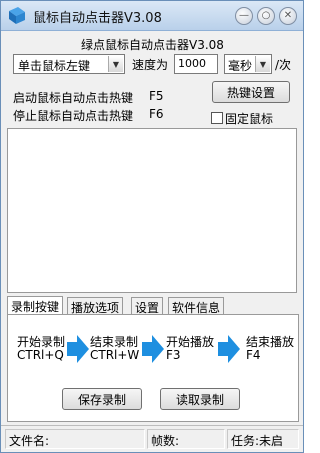 The height and width of the screenshot is (453, 320). I want to click on fix-mouse-checkbox, so click(217, 118).